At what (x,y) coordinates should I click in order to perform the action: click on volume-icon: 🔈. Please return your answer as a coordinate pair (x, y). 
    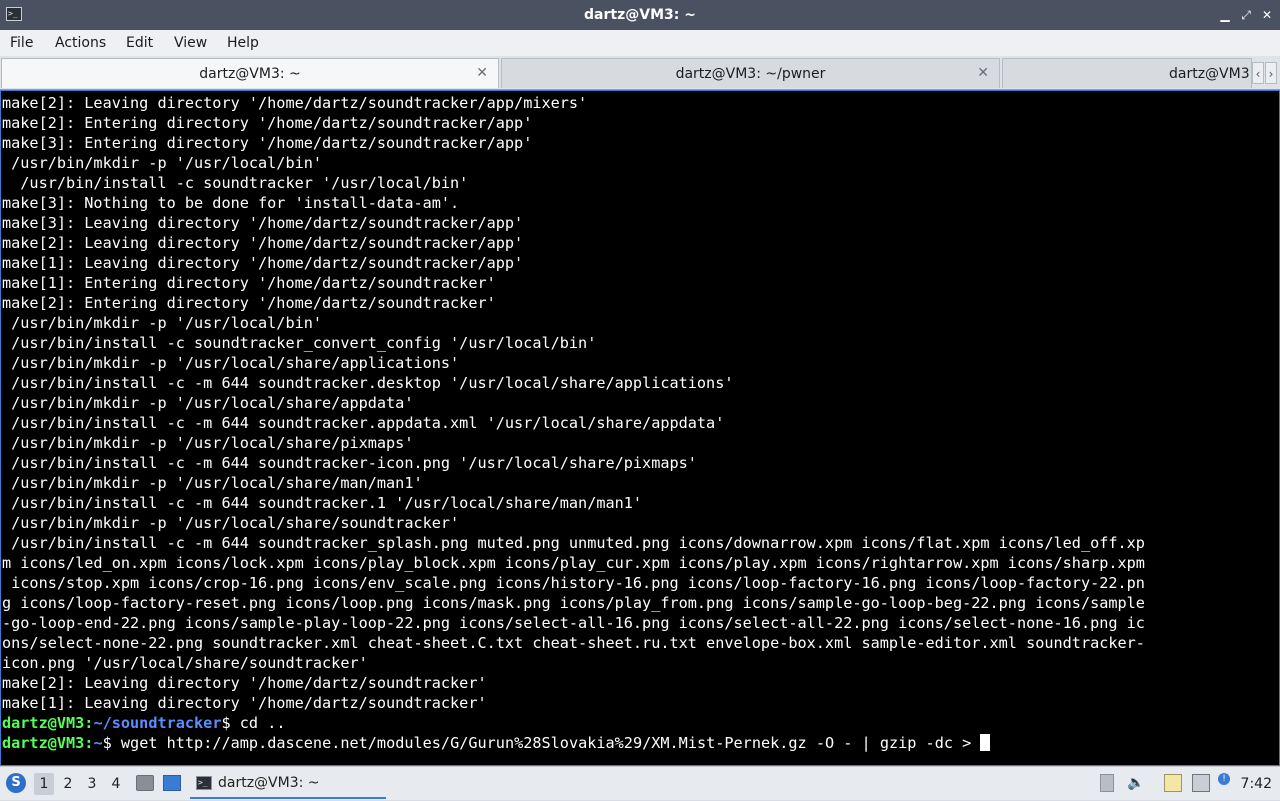
    Looking at the image, I should click on (1135, 783).